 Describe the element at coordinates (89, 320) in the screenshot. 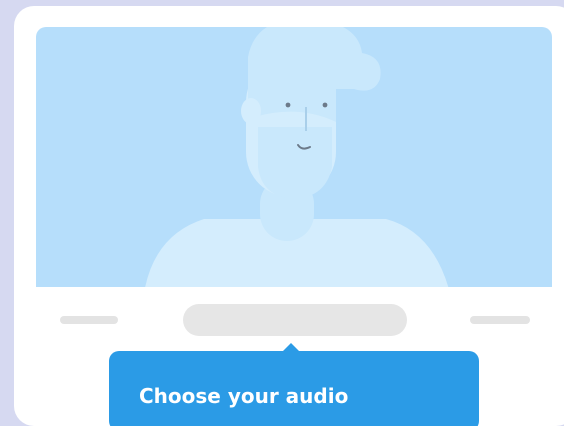

I see `control-bar-left` at that location.